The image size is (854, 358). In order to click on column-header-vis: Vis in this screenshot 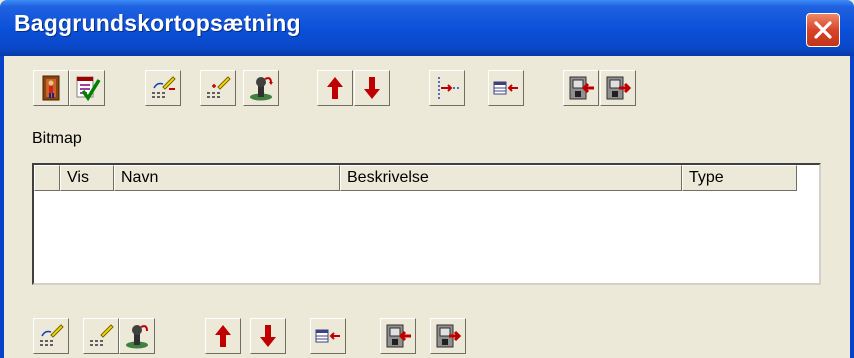, I will do `click(87, 178)`.